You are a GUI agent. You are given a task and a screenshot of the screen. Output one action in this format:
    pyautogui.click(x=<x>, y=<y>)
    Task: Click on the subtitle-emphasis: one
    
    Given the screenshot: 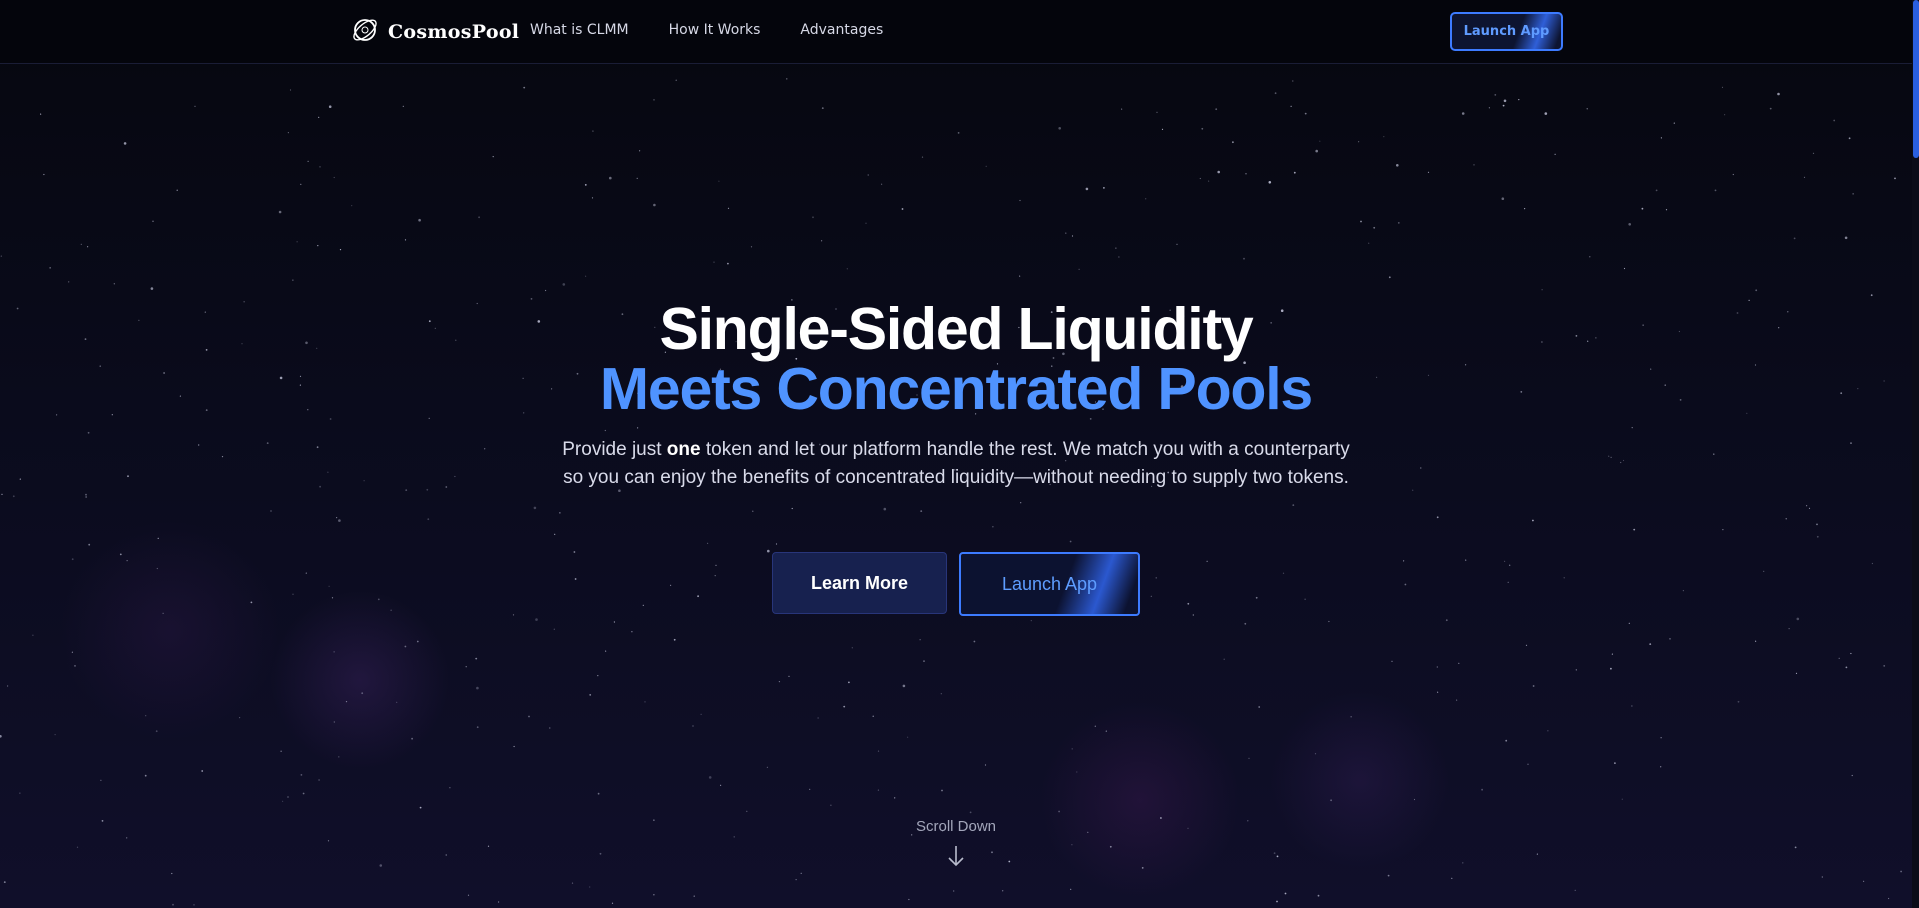 What is the action you would take?
    pyautogui.click(x=683, y=449)
    